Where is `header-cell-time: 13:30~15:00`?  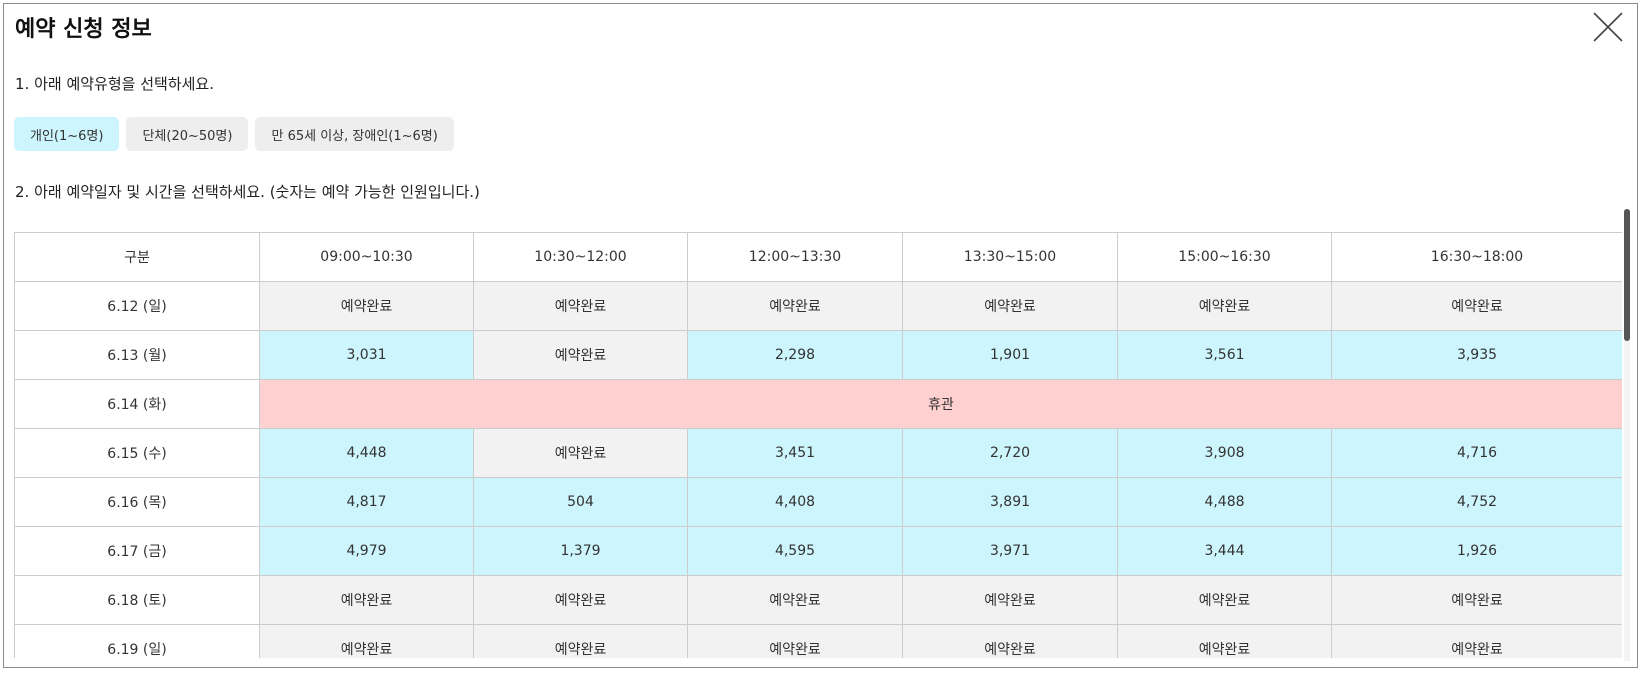 header-cell-time: 13:30~15:00 is located at coordinates (1010, 257).